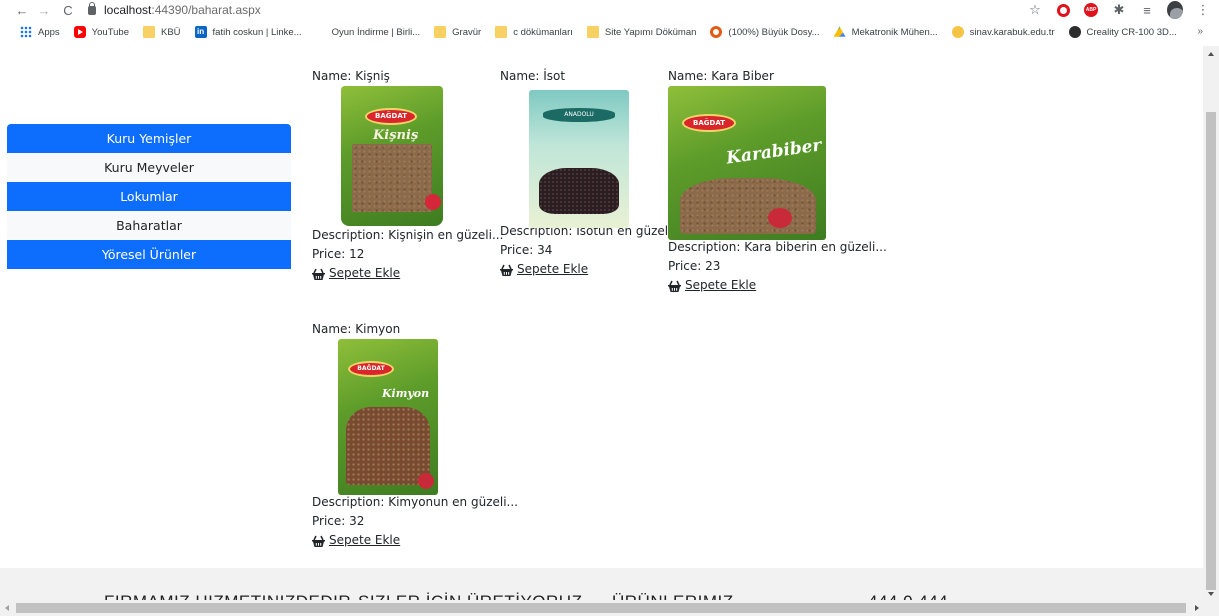 The height and width of the screenshot is (616, 1219). I want to click on product-price: Price: 32, so click(338, 521).